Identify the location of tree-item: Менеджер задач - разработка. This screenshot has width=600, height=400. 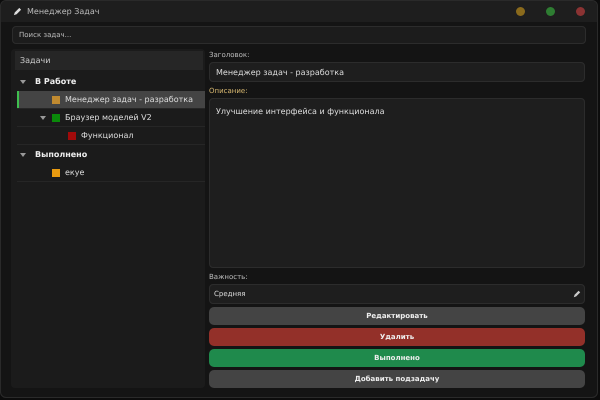
(111, 100).